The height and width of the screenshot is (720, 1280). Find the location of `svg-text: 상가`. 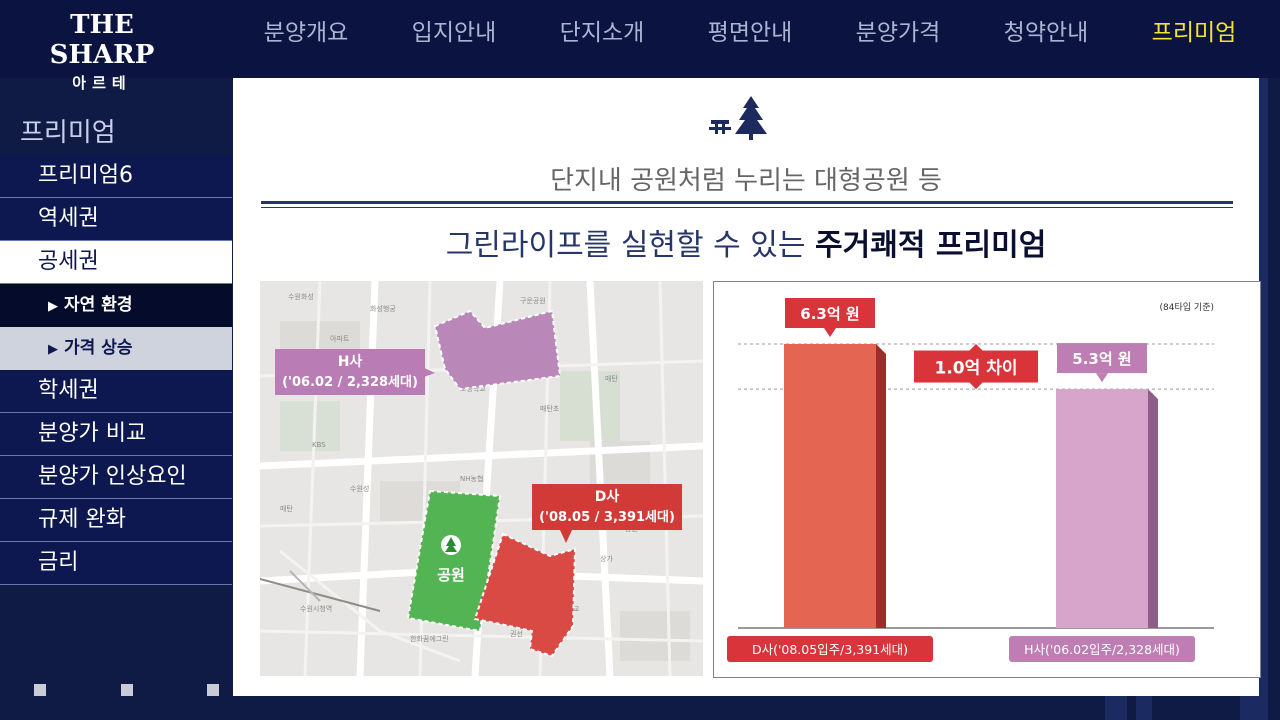

svg-text: 상가 is located at coordinates (606, 558).